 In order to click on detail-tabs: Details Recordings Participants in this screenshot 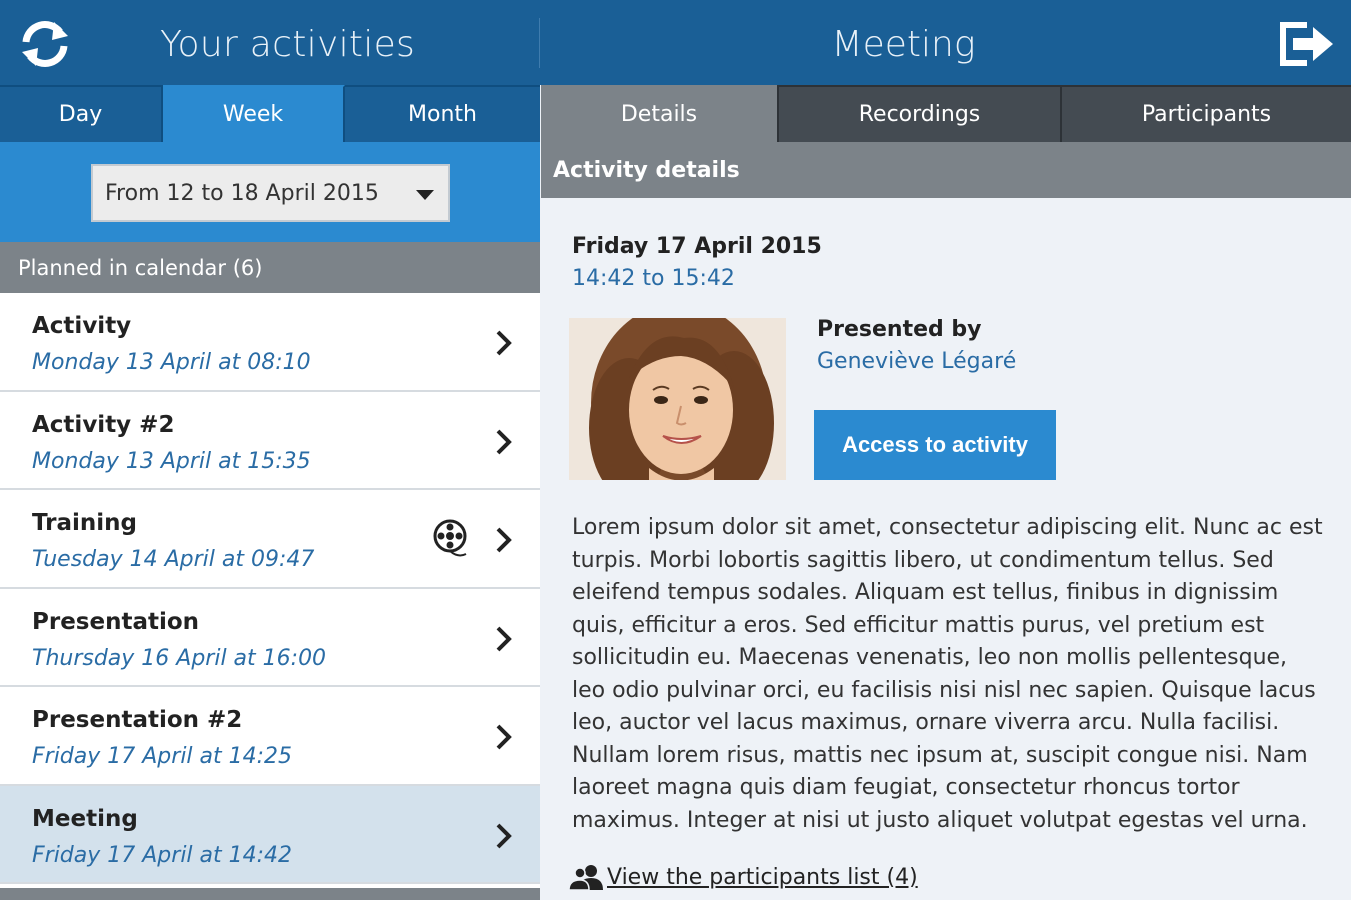, I will do `click(946, 113)`.